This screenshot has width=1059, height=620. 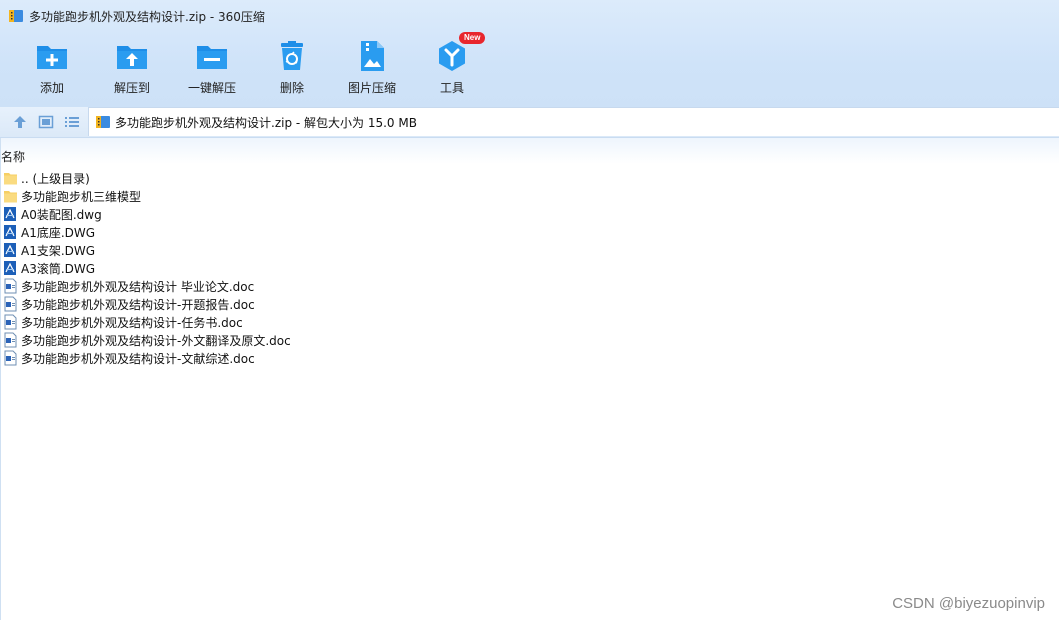 What do you see at coordinates (138, 304) in the screenshot?
I see `file-name: 多功能跑步机外观及结构设计-开题报告.doc` at bounding box center [138, 304].